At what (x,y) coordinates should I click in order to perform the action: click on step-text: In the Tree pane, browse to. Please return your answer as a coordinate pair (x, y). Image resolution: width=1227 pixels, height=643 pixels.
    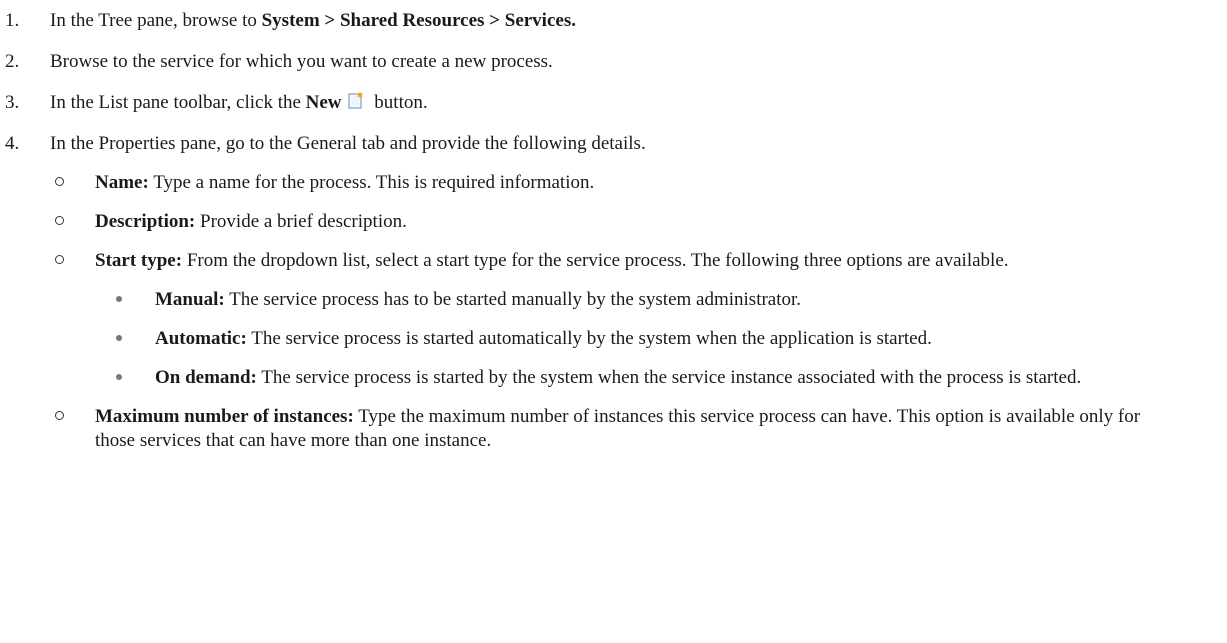
    Looking at the image, I should click on (156, 20).